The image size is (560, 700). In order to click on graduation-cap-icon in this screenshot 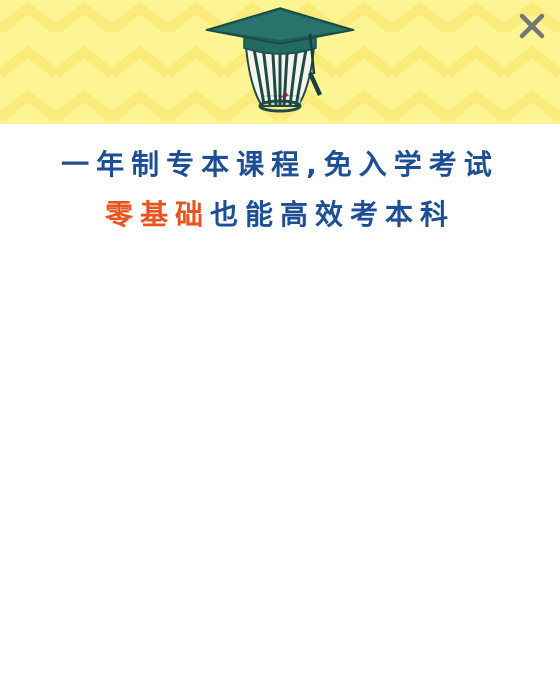, I will do `click(280, 60)`.